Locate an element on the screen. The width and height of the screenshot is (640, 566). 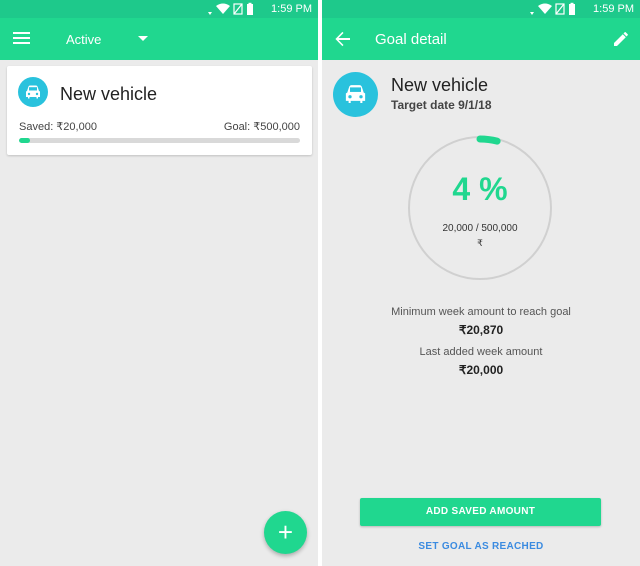
page-title: Goal detail is located at coordinates (411, 39).